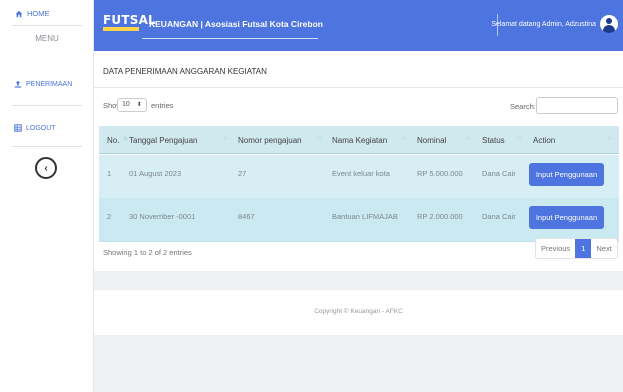 This screenshot has height=392, width=623. I want to click on cell-nominal: RP 5.000.000, so click(440, 173).